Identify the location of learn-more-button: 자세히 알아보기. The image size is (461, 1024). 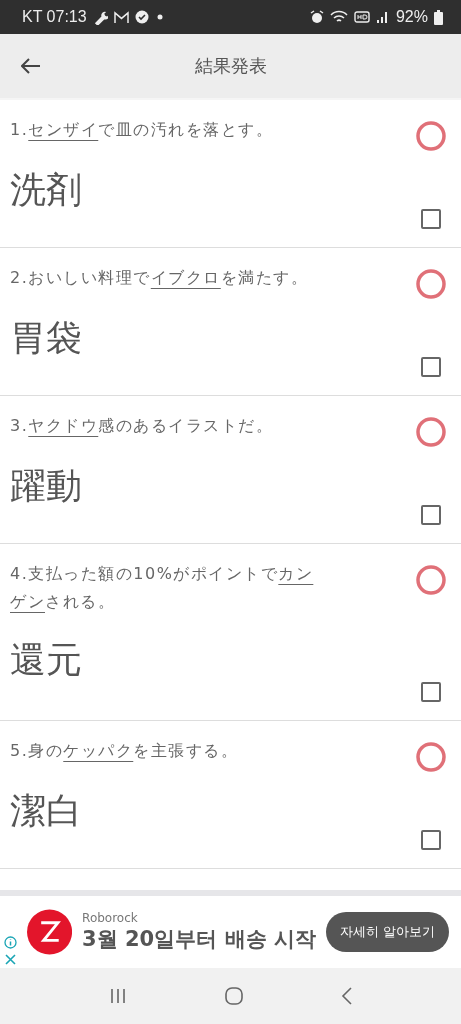
(387, 932).